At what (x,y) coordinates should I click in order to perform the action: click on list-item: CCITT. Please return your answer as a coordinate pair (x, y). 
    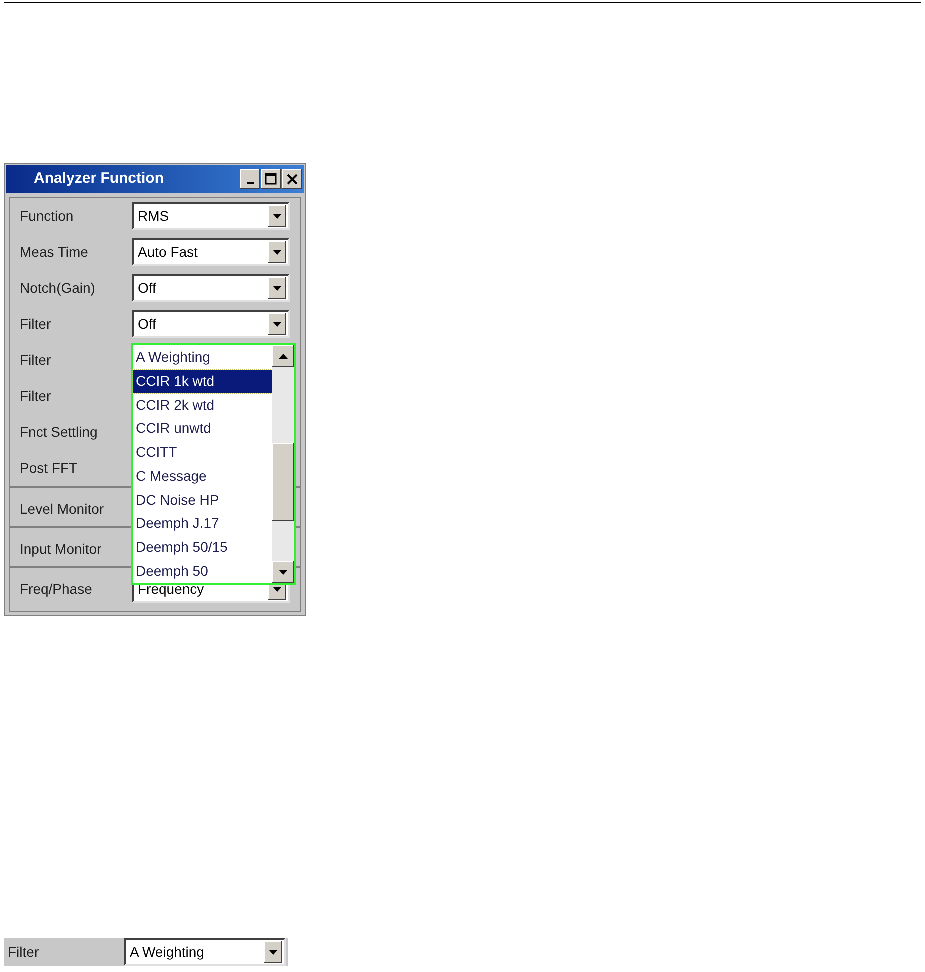
    Looking at the image, I should click on (202, 452).